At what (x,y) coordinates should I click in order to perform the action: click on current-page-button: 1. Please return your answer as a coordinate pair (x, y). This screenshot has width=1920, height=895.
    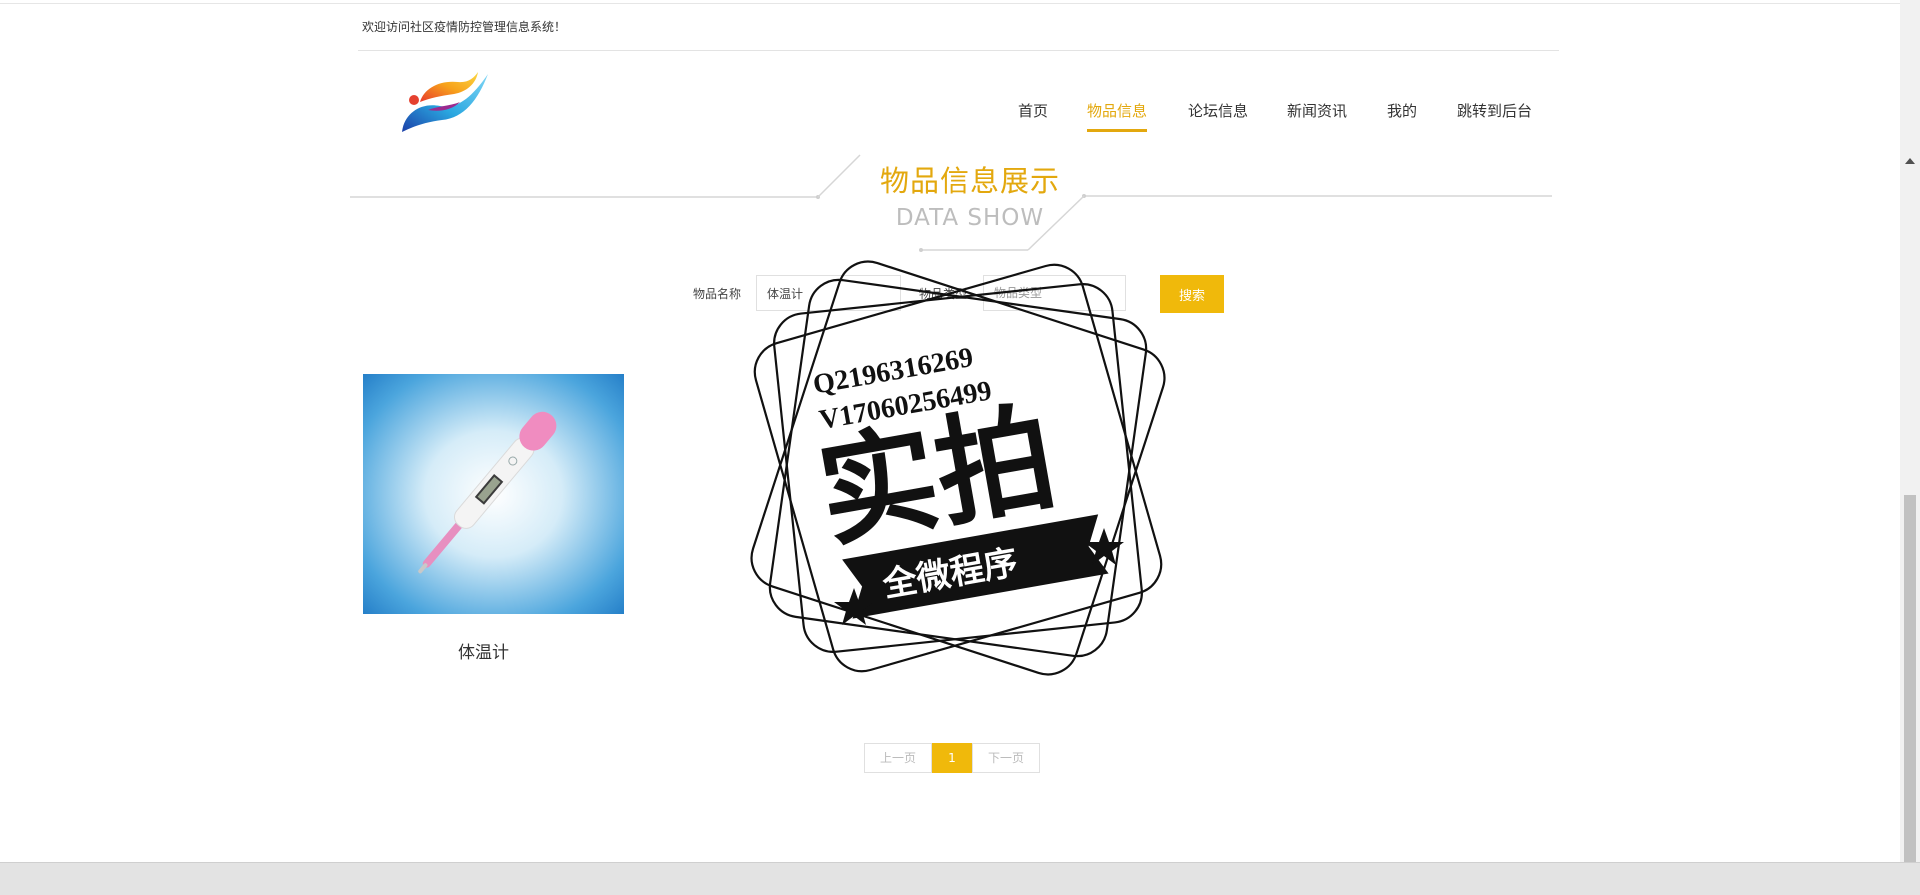
    Looking at the image, I should click on (952, 758).